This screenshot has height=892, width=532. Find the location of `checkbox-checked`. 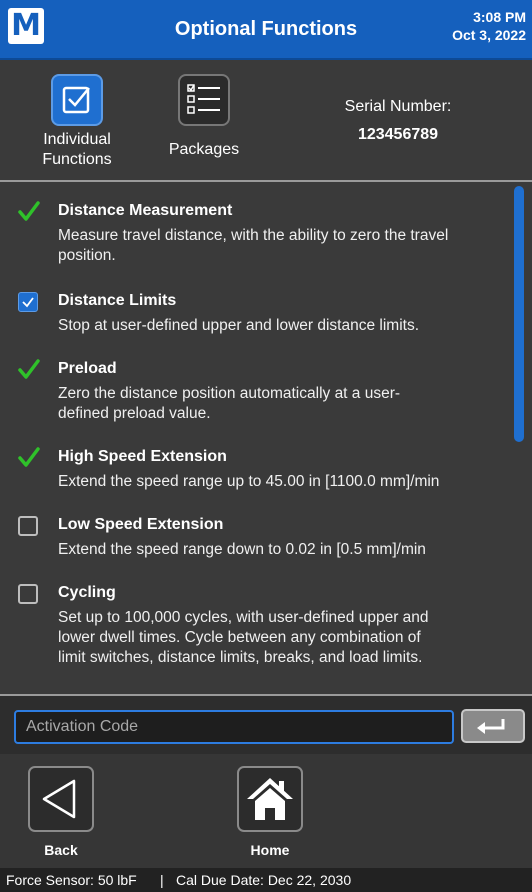

checkbox-checked is located at coordinates (28, 302).